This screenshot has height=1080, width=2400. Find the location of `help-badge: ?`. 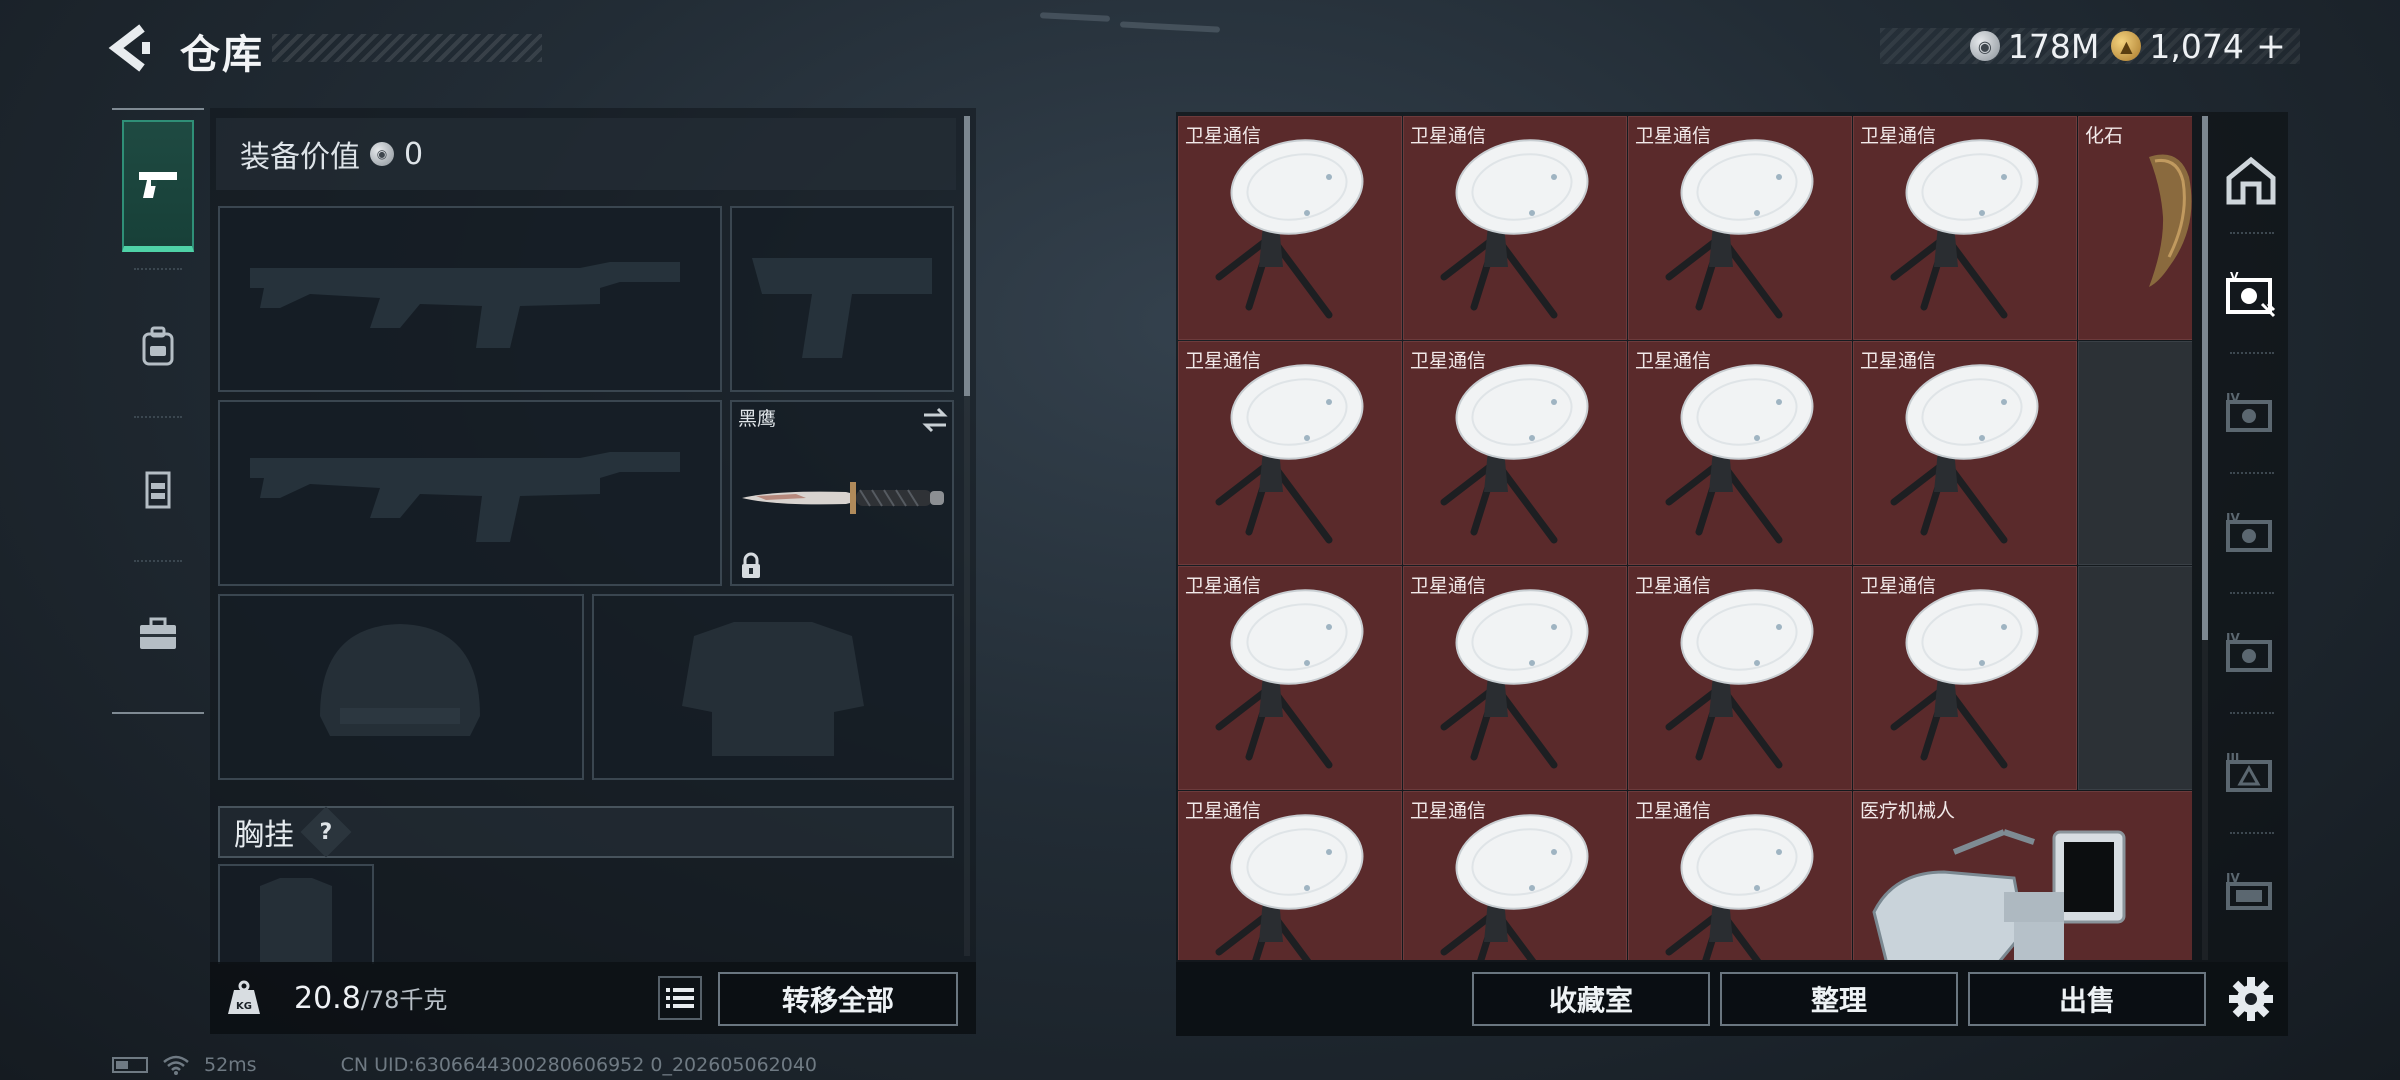

help-badge: ? is located at coordinates (326, 832).